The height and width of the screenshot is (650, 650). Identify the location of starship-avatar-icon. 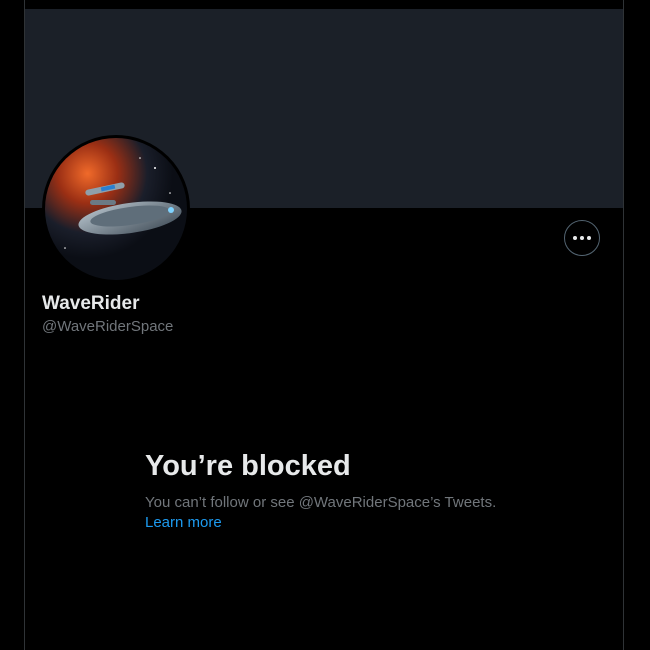
(116, 209).